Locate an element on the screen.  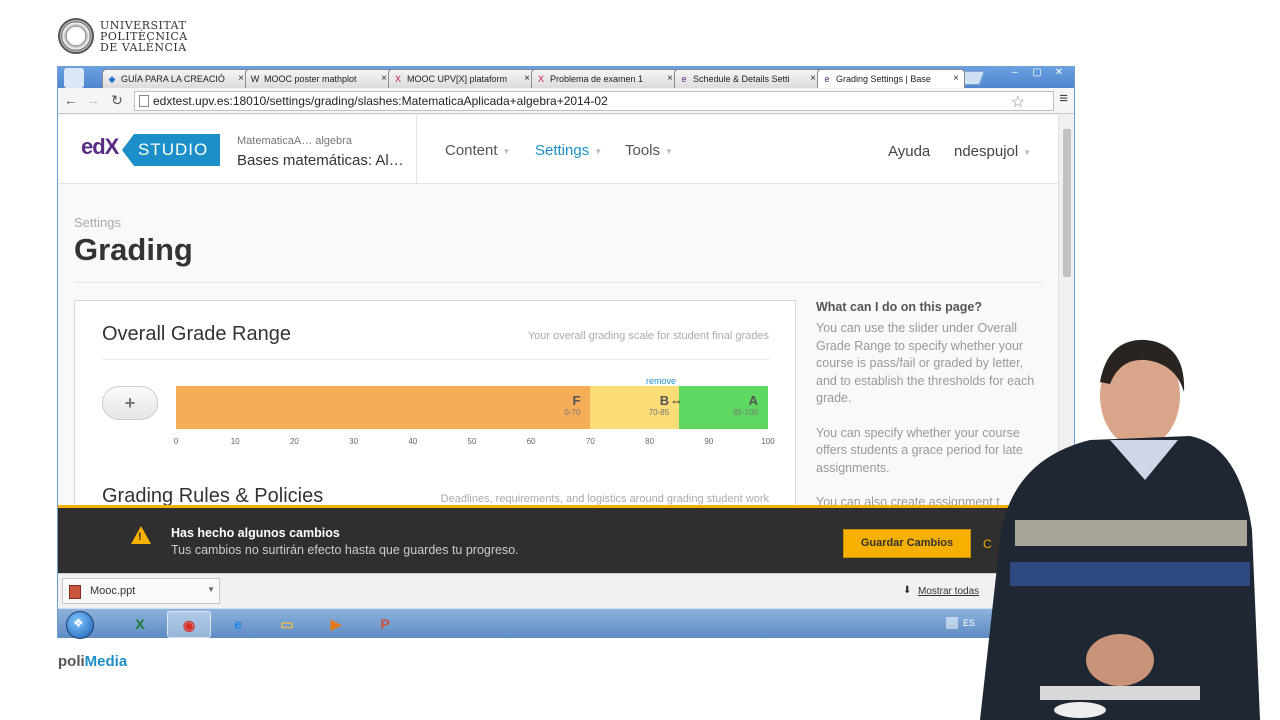
university-line: UNIVERSITAT is located at coordinates (143, 25).